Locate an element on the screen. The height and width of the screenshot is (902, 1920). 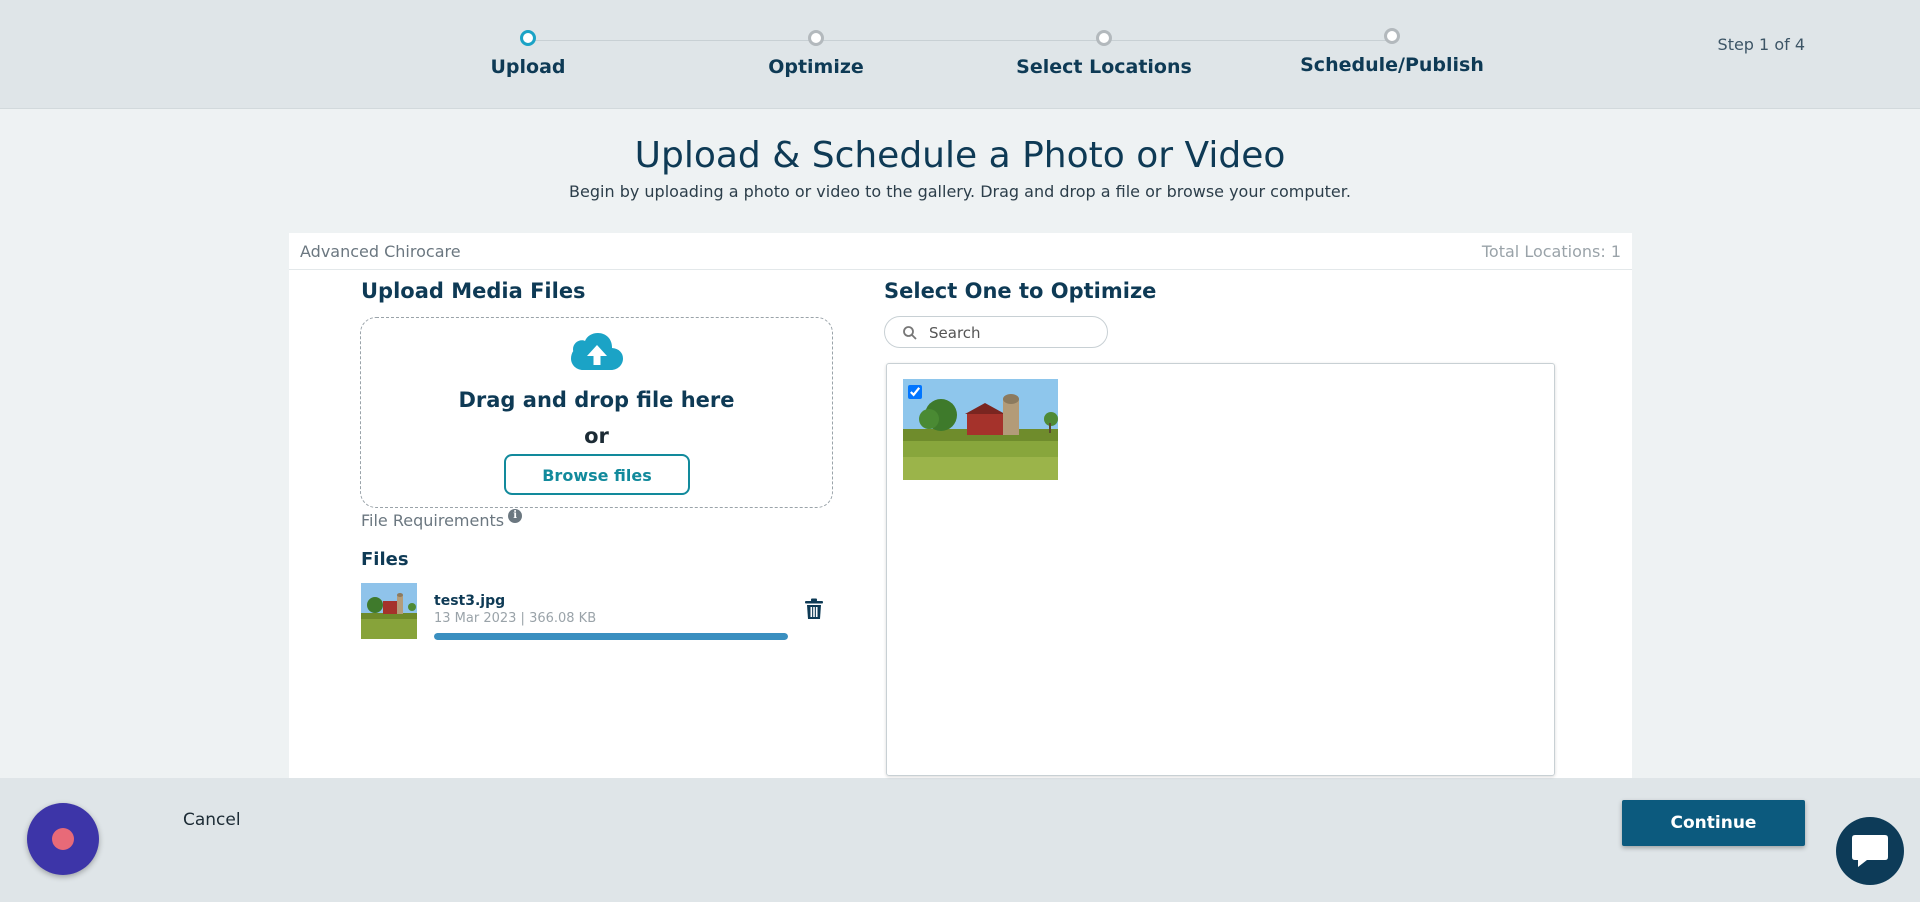
location-name: Advanced Chirocare is located at coordinates (380, 251).